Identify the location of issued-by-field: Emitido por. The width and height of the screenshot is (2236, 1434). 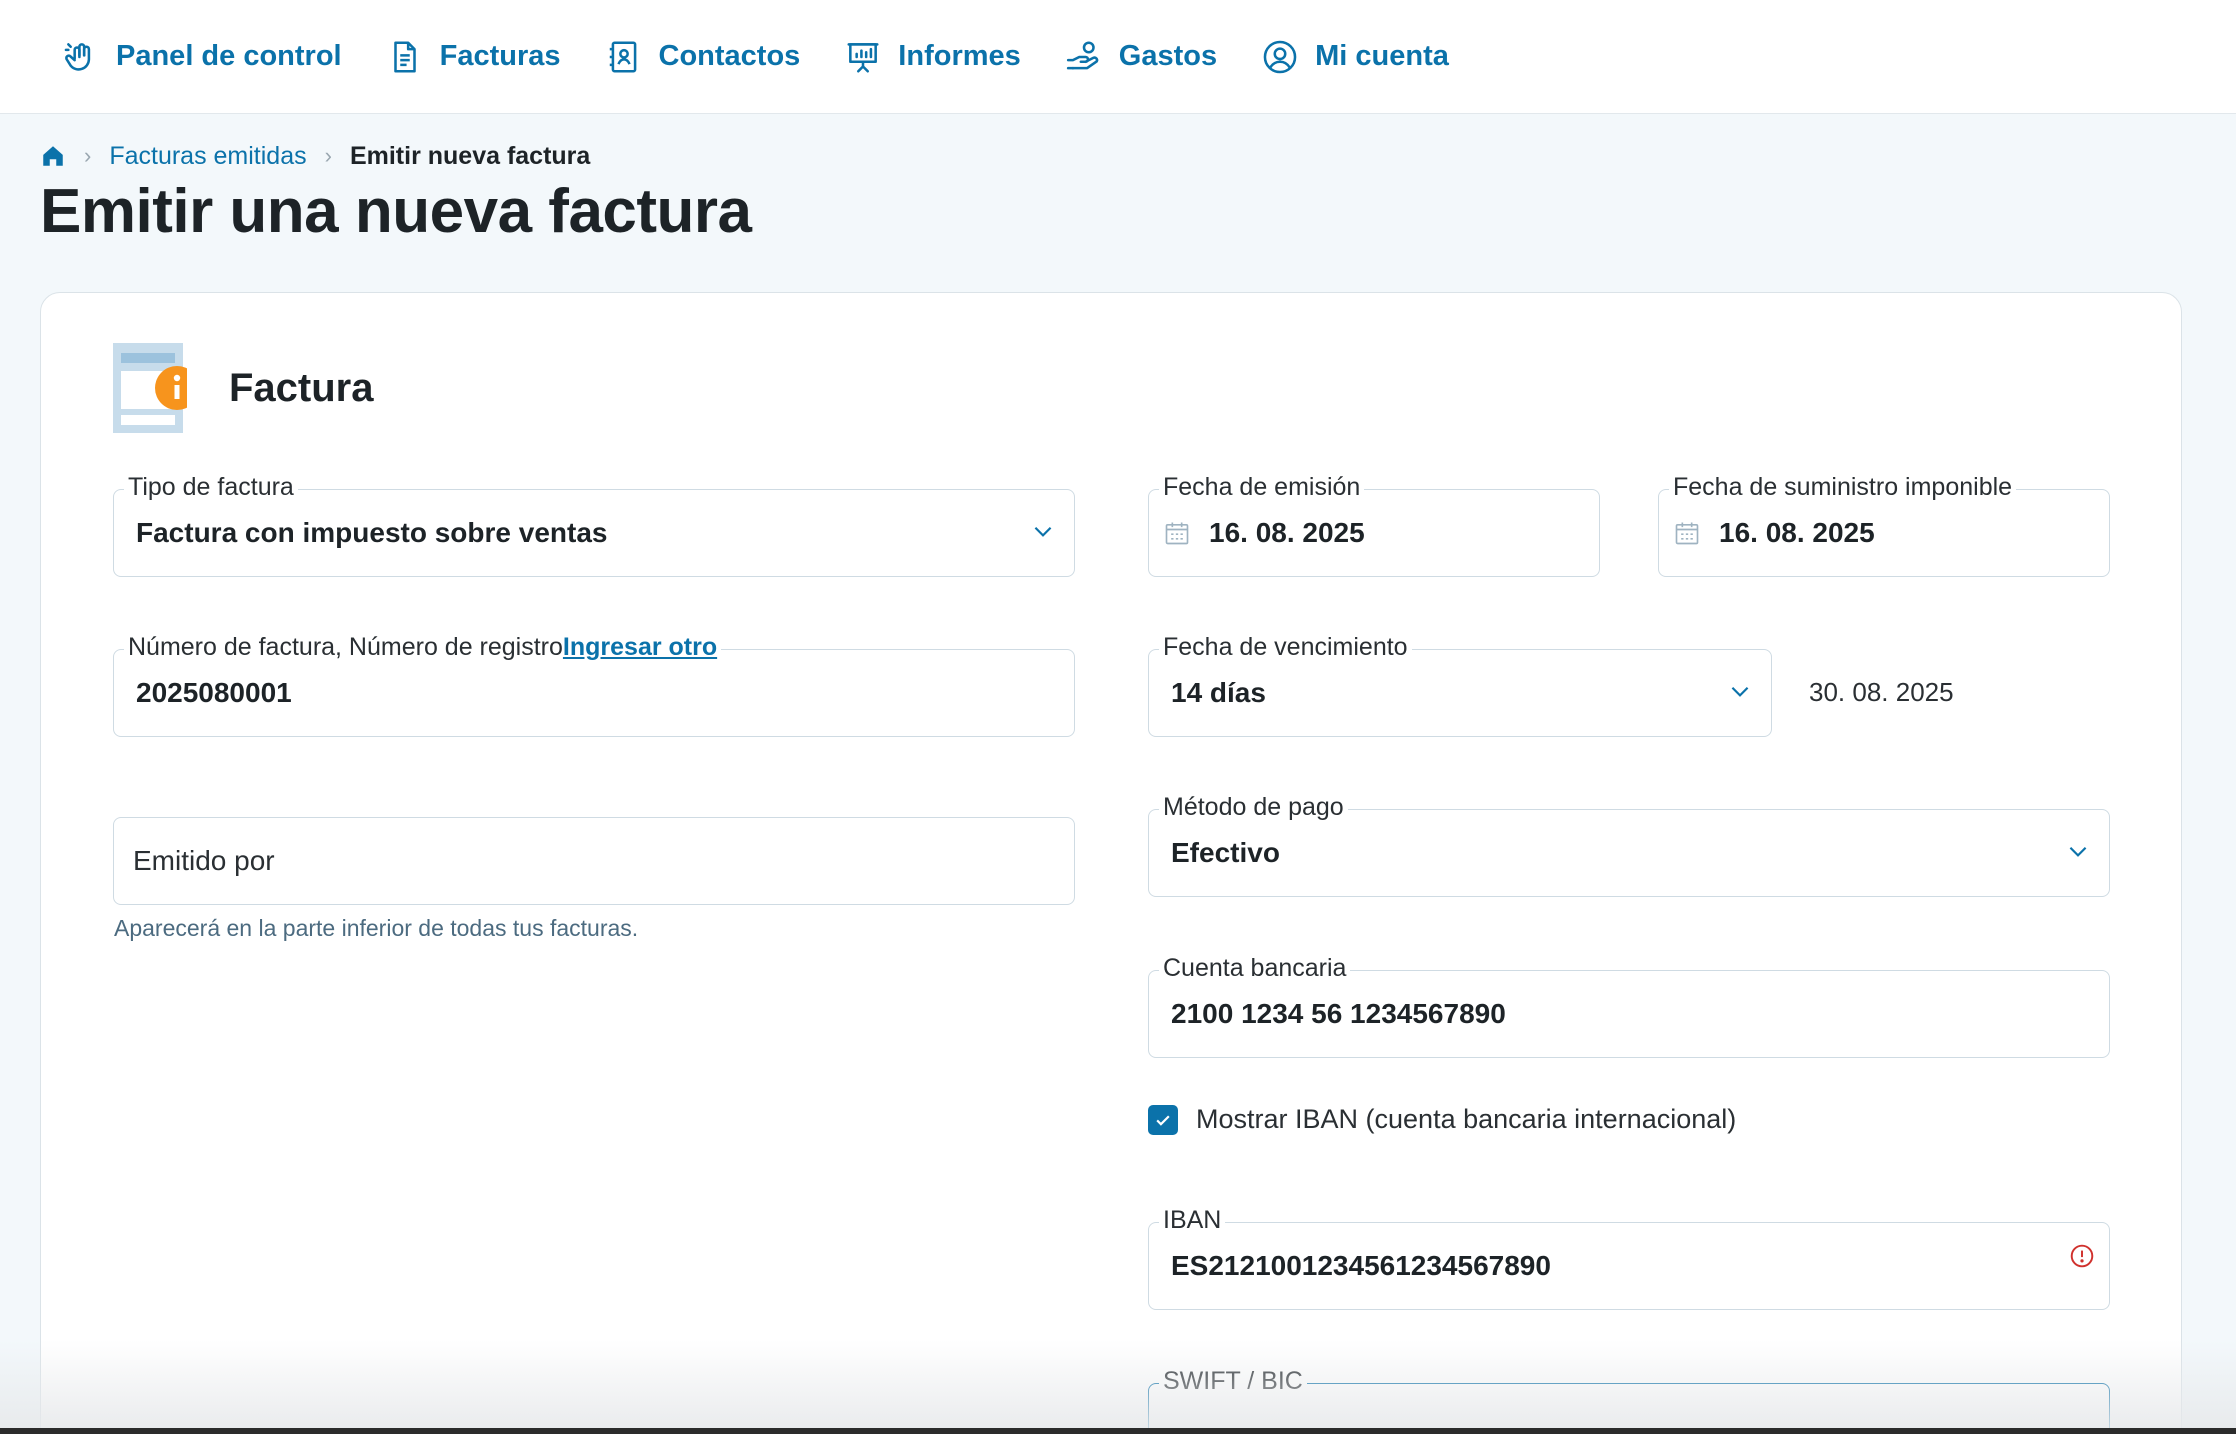
(594, 861).